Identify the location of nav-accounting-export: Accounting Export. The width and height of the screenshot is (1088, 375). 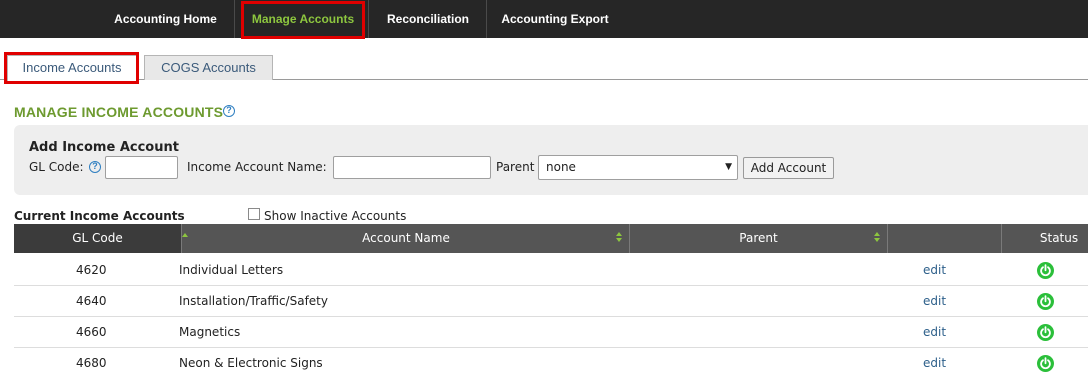
(555, 19).